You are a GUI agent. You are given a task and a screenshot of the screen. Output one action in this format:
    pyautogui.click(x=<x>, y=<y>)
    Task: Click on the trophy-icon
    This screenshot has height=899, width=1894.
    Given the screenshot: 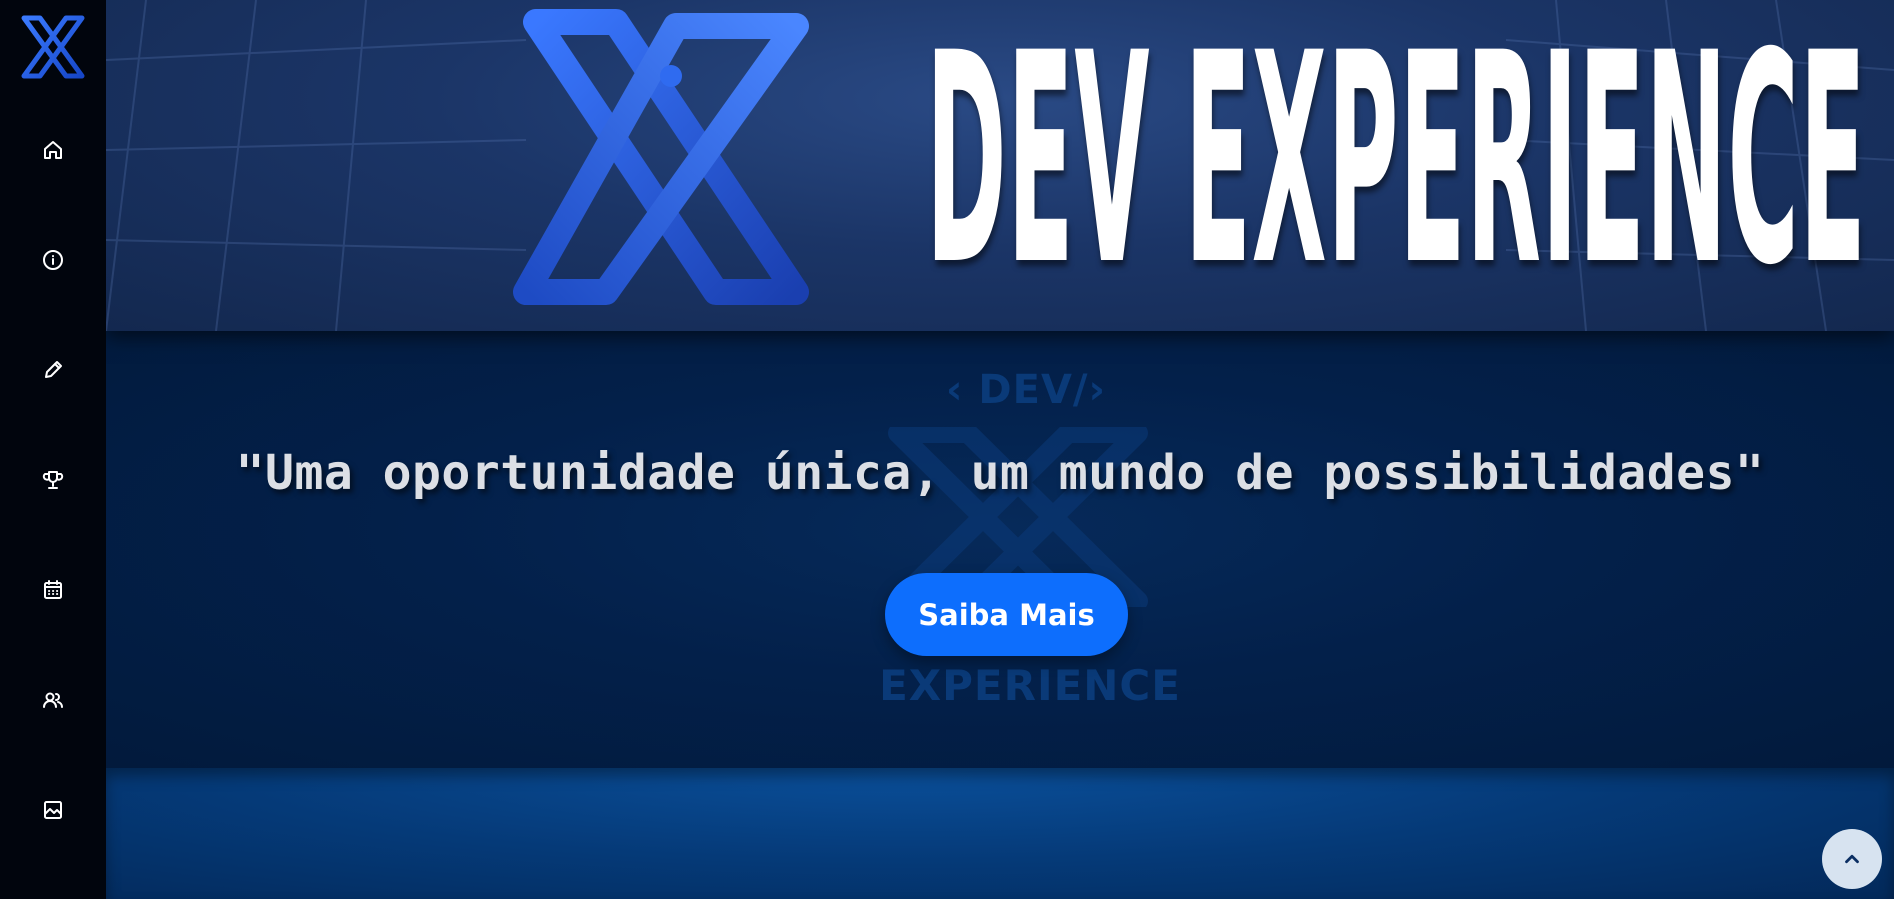 What is the action you would take?
    pyautogui.click(x=53, y=480)
    